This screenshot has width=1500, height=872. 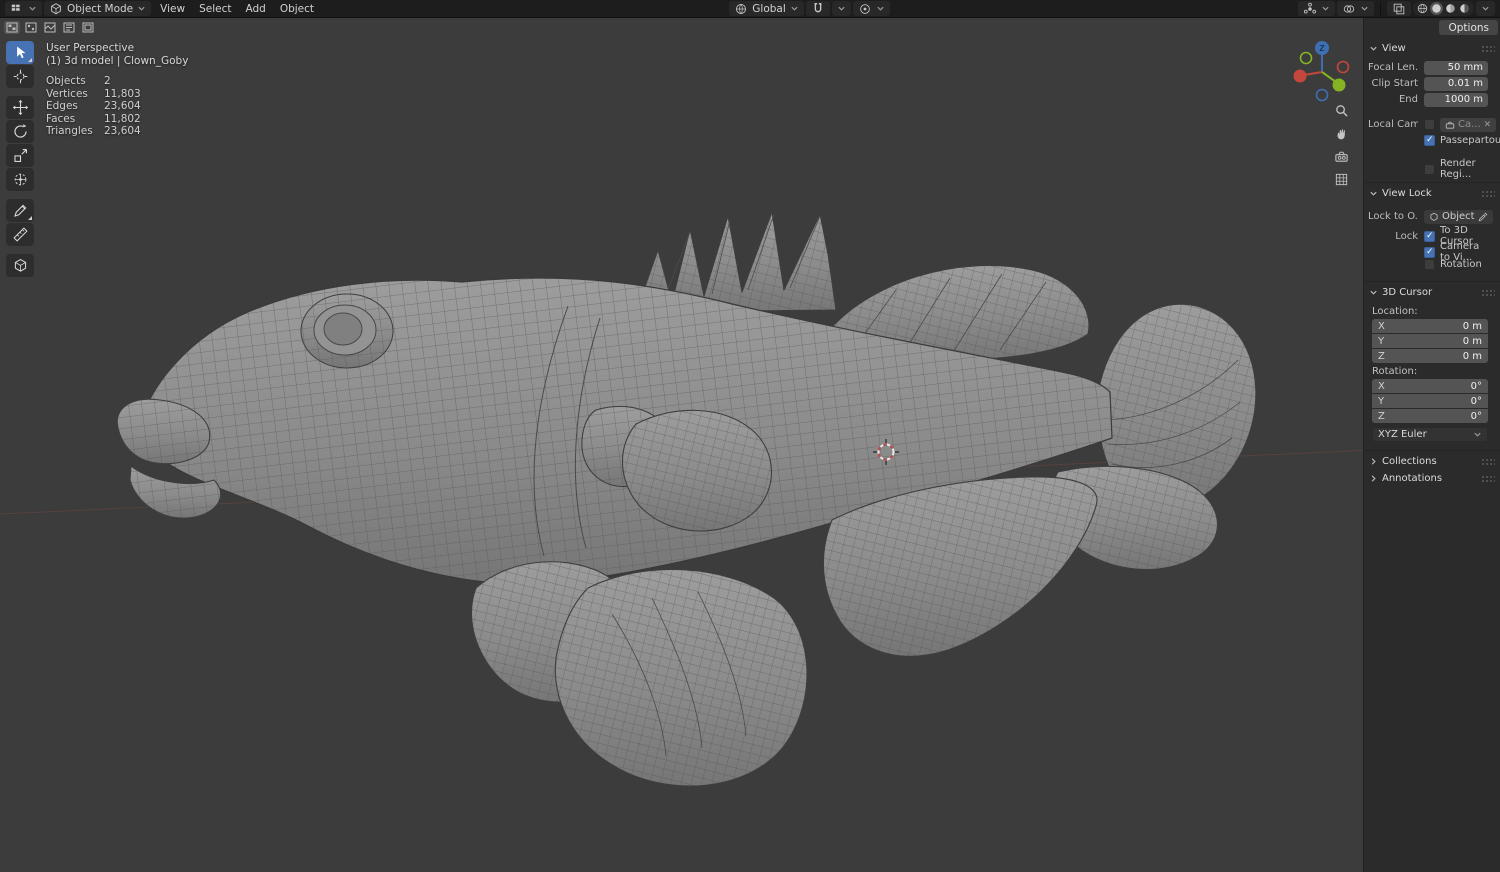 I want to click on zoom-button, so click(x=1341, y=110).